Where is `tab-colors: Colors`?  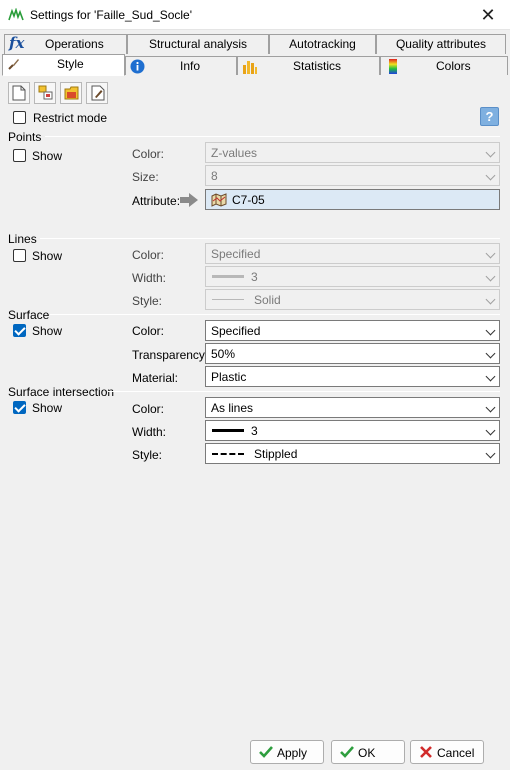
tab-colors: Colors is located at coordinates (444, 66).